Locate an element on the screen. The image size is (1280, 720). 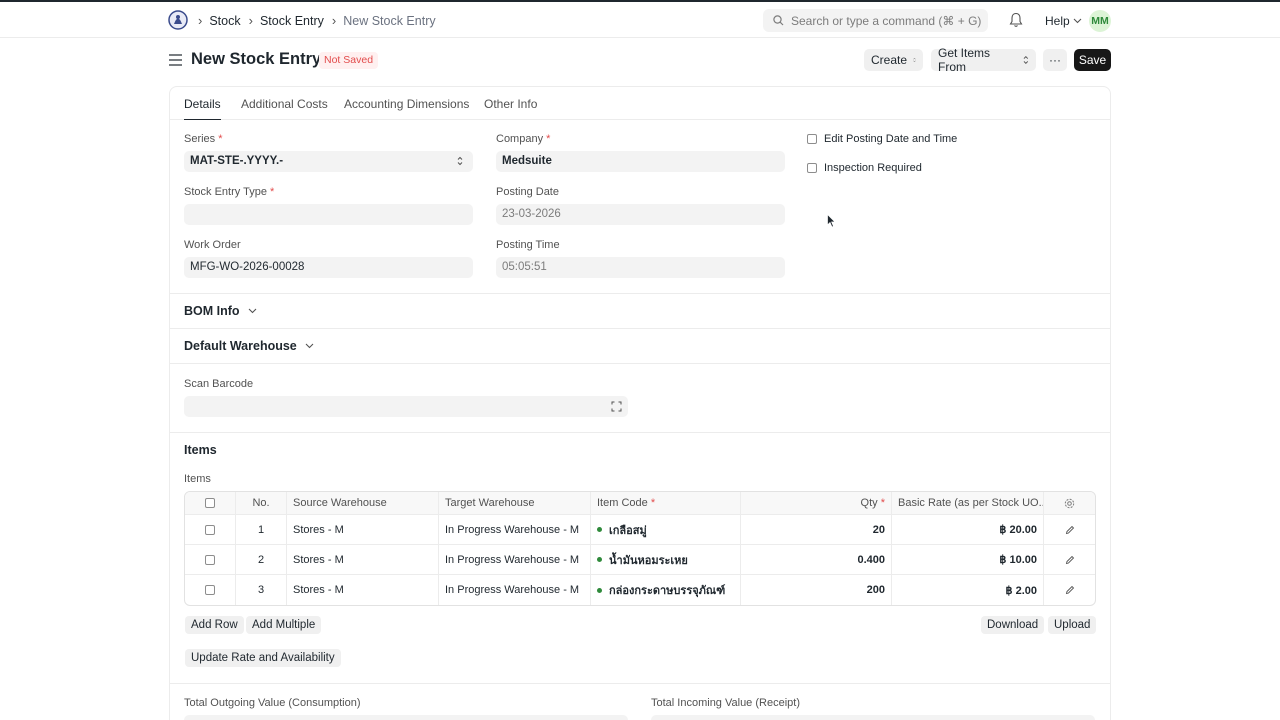
tab-accounting-dimensions: Accounting Dimensions is located at coordinates (406, 108).